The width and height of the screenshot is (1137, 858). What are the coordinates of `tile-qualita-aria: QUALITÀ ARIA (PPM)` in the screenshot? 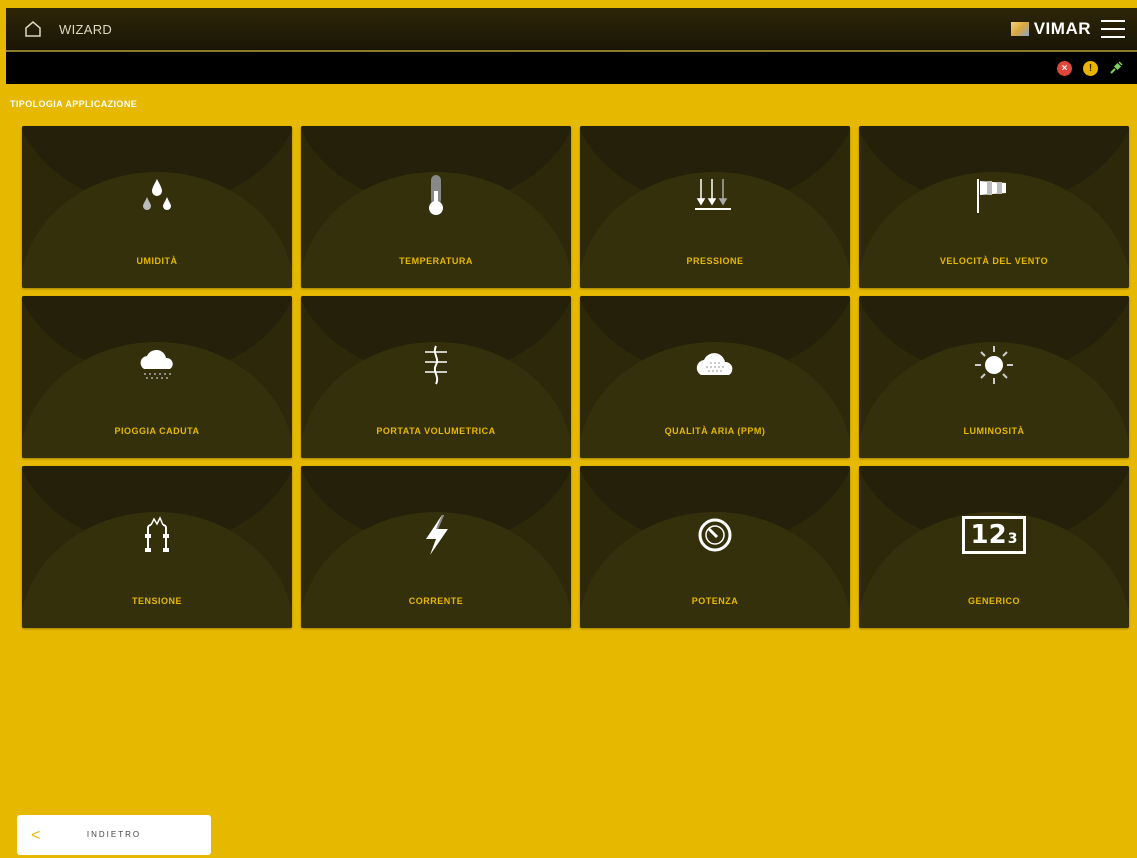 It's located at (715, 377).